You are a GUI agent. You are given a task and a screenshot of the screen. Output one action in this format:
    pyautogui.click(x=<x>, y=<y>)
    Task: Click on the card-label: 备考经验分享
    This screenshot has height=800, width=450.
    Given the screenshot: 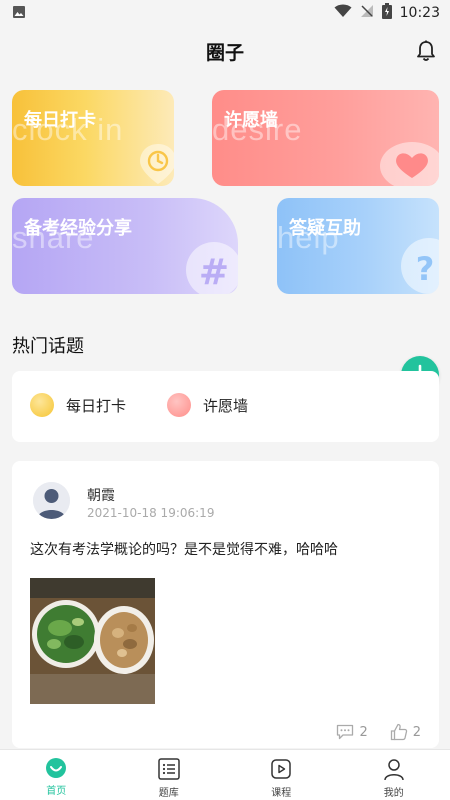 What is the action you would take?
    pyautogui.click(x=78, y=228)
    